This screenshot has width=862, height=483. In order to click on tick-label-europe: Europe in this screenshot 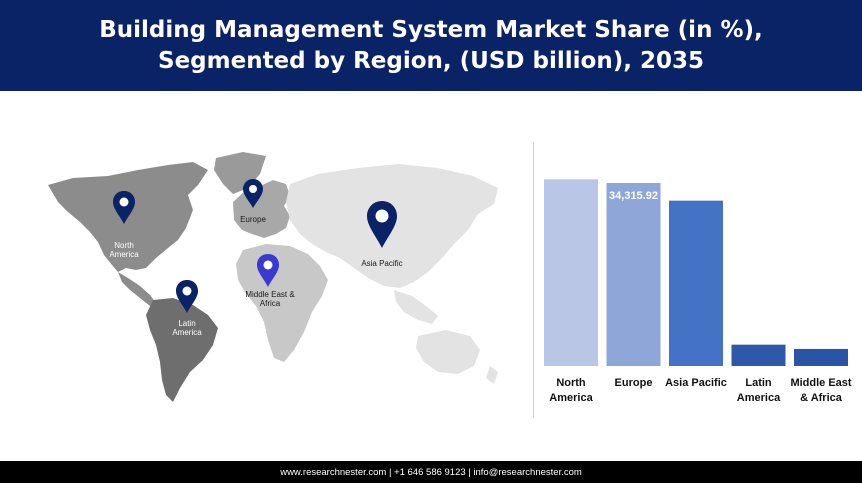, I will do `click(634, 383)`.